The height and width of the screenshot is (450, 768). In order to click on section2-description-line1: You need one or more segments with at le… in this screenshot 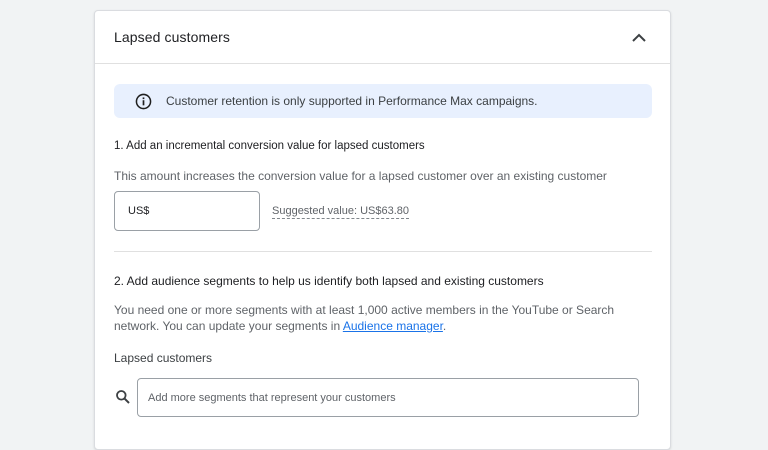, I will do `click(364, 310)`.